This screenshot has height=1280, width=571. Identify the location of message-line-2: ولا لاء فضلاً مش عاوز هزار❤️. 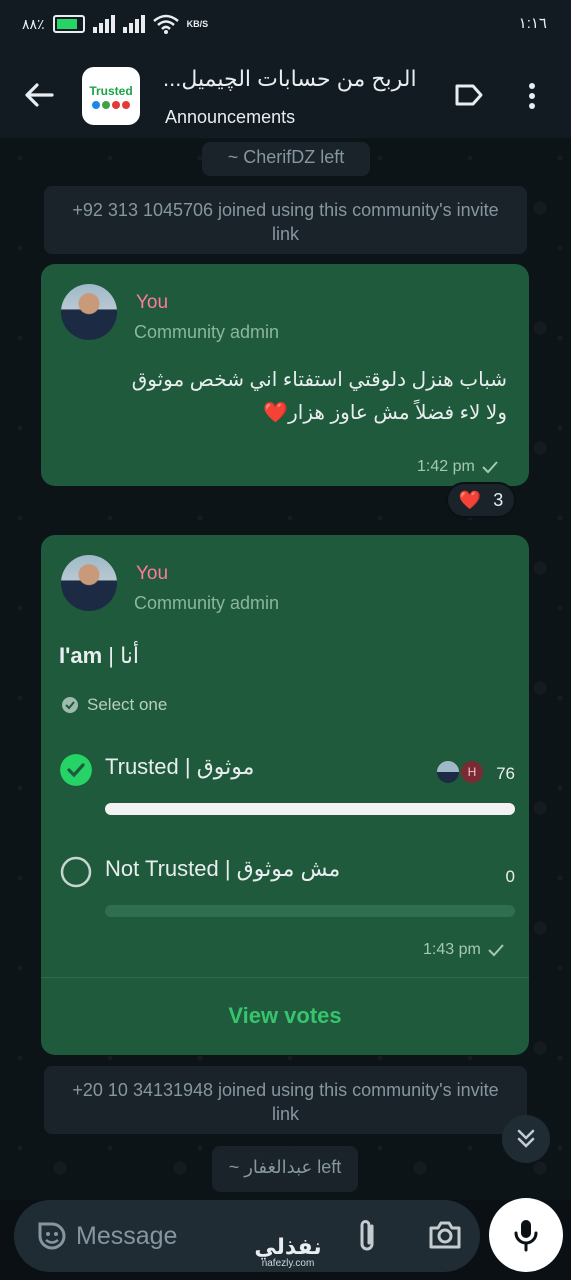
(385, 413).